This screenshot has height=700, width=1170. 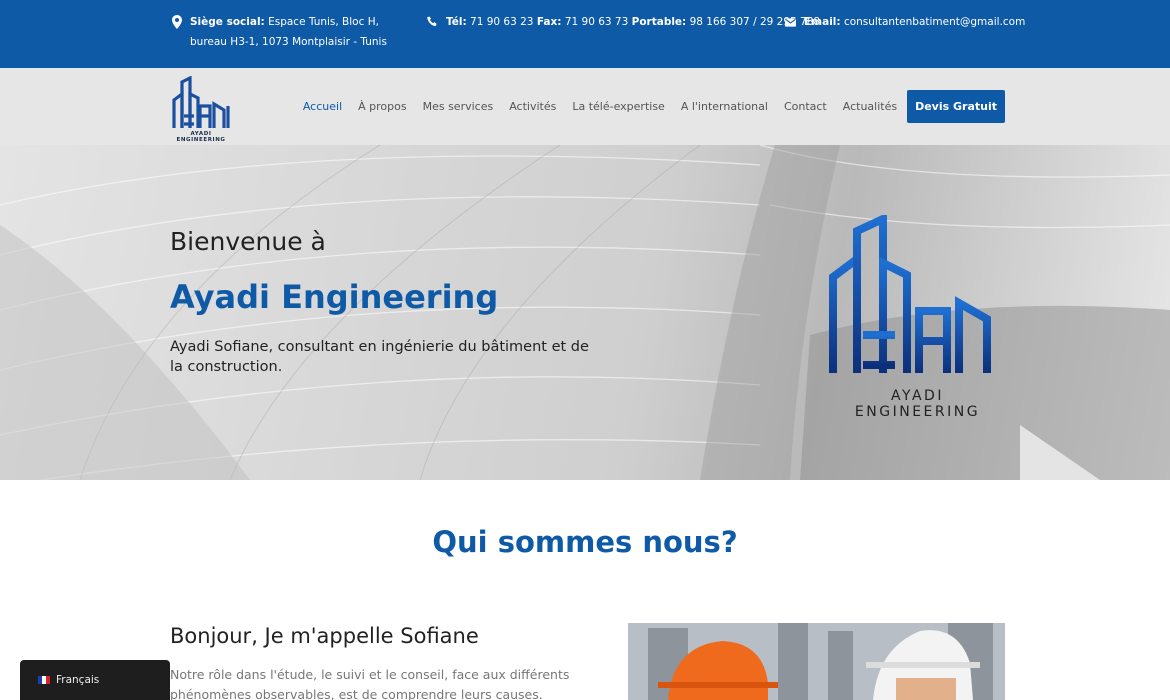 I want to click on engineers-photo, so click(x=816, y=661).